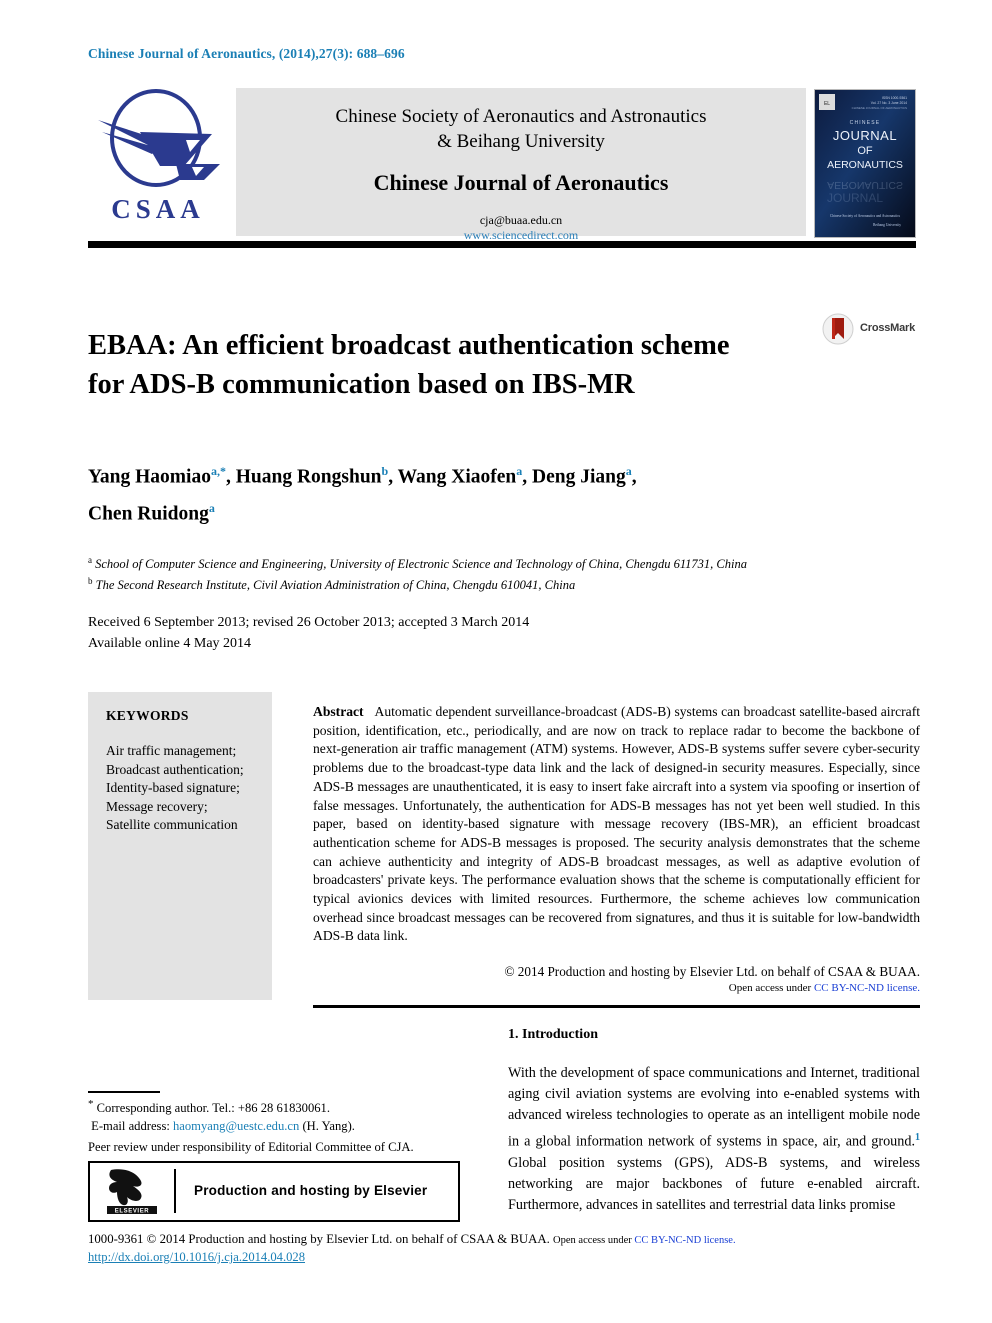  What do you see at coordinates (132, 1211) in the screenshot?
I see `svg-text: ELSEVIER` at bounding box center [132, 1211].